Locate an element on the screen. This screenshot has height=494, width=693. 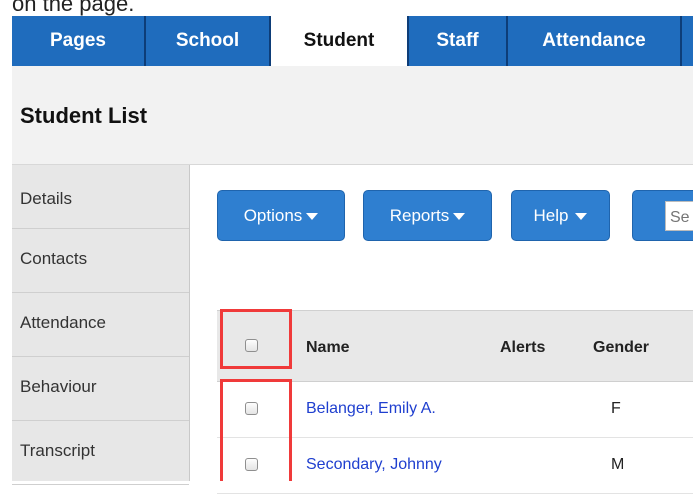
tab-student: Student is located at coordinates (340, 41).